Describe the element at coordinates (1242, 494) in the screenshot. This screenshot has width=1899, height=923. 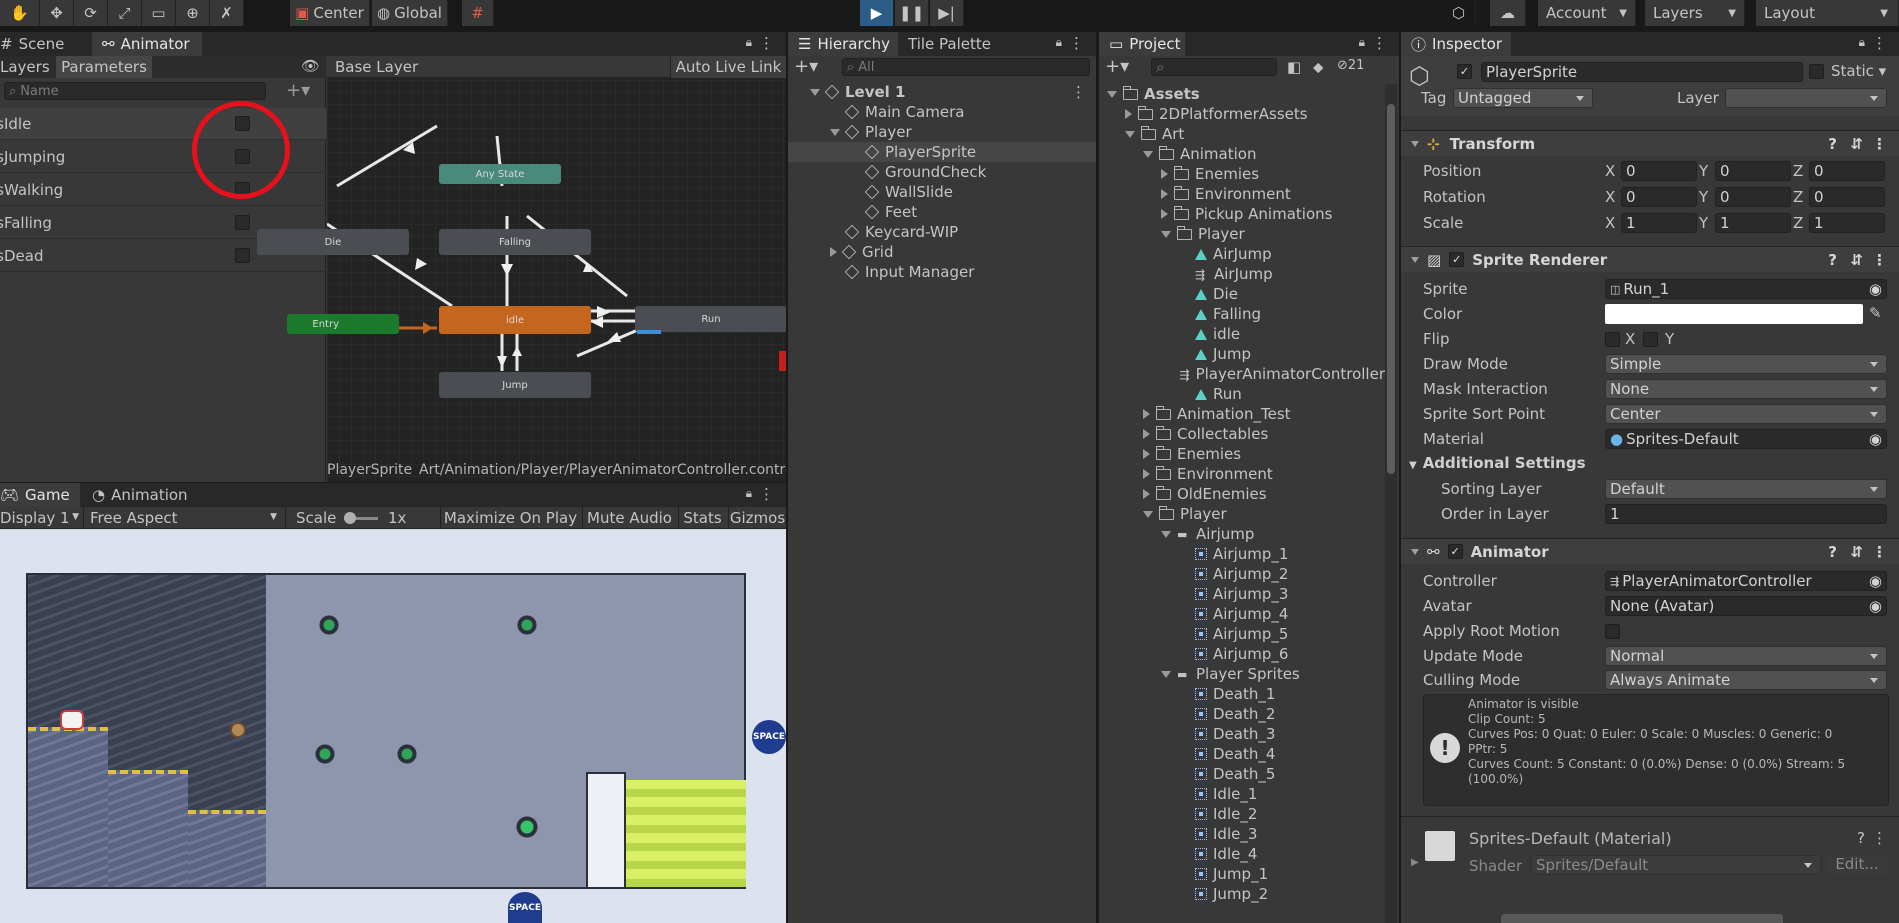
I see `project-item: OldEnemies` at that location.